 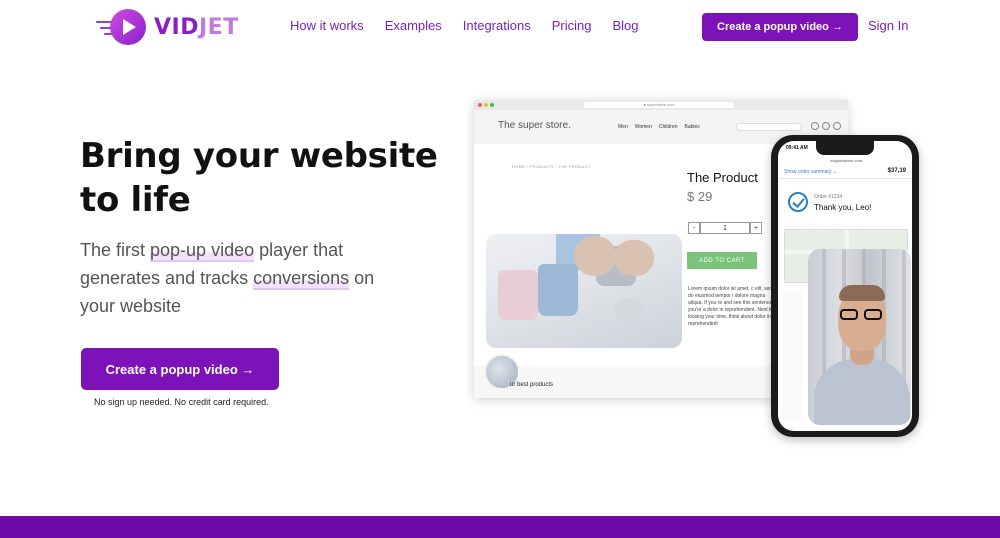 What do you see at coordinates (486, 105) in the screenshot?
I see `minimize-dot-icon` at bounding box center [486, 105].